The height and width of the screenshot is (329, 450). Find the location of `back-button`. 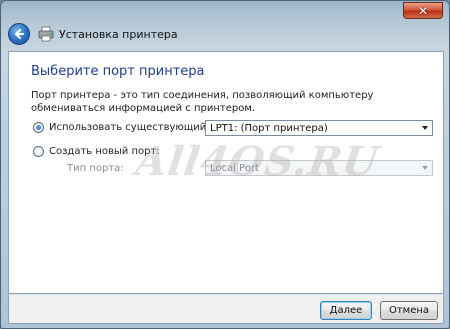

back-button is located at coordinates (19, 34).